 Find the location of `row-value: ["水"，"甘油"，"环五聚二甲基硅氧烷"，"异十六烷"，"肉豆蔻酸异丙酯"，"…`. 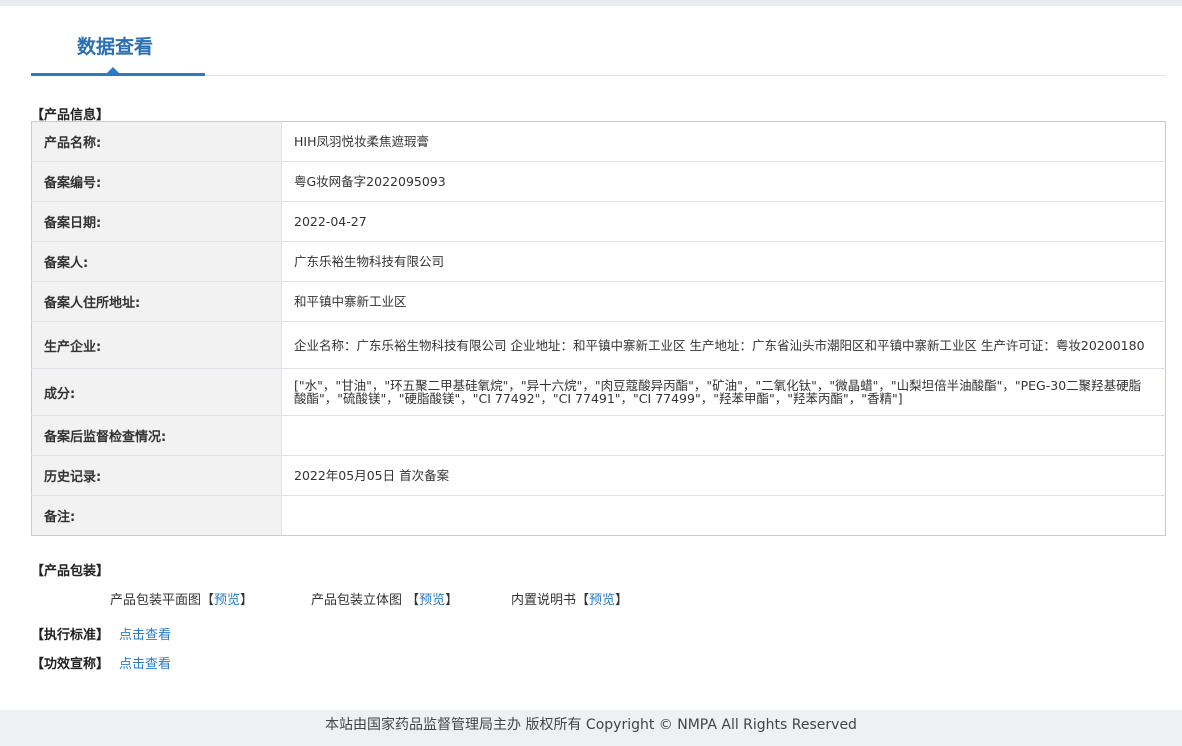

row-value: ["水"，"甘油"，"环五聚二甲基硅氧烷"，"异十六烷"，"肉豆蔻酸异丙酯"，"… is located at coordinates (723, 392).